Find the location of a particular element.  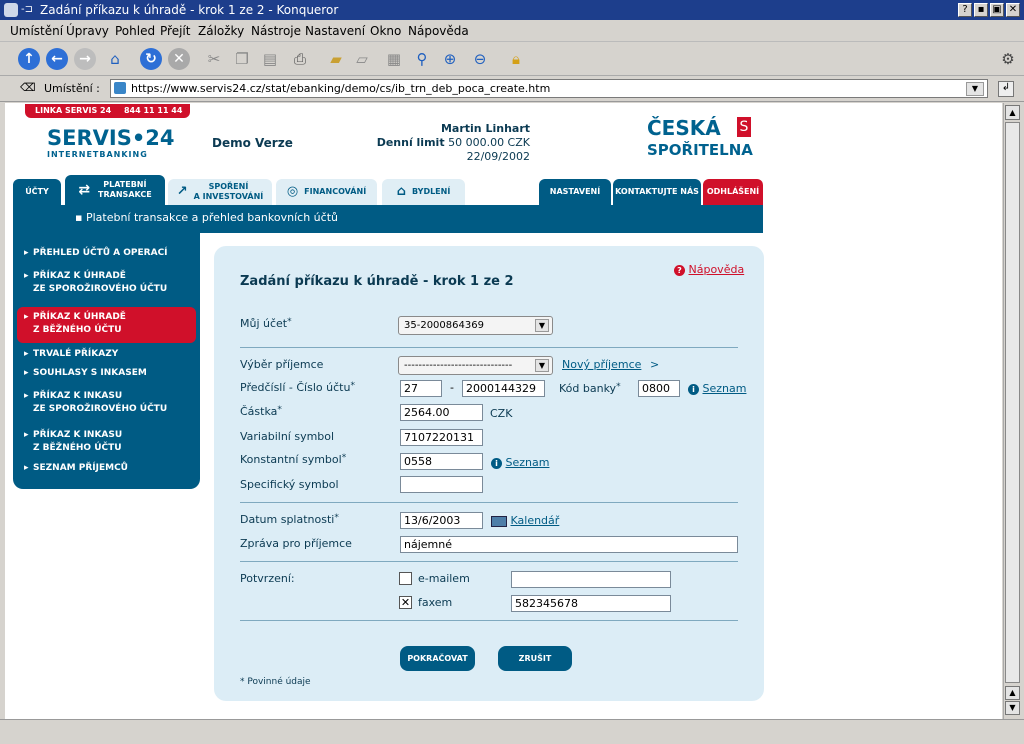

tab-ucty: ÚČTY is located at coordinates (37, 192).